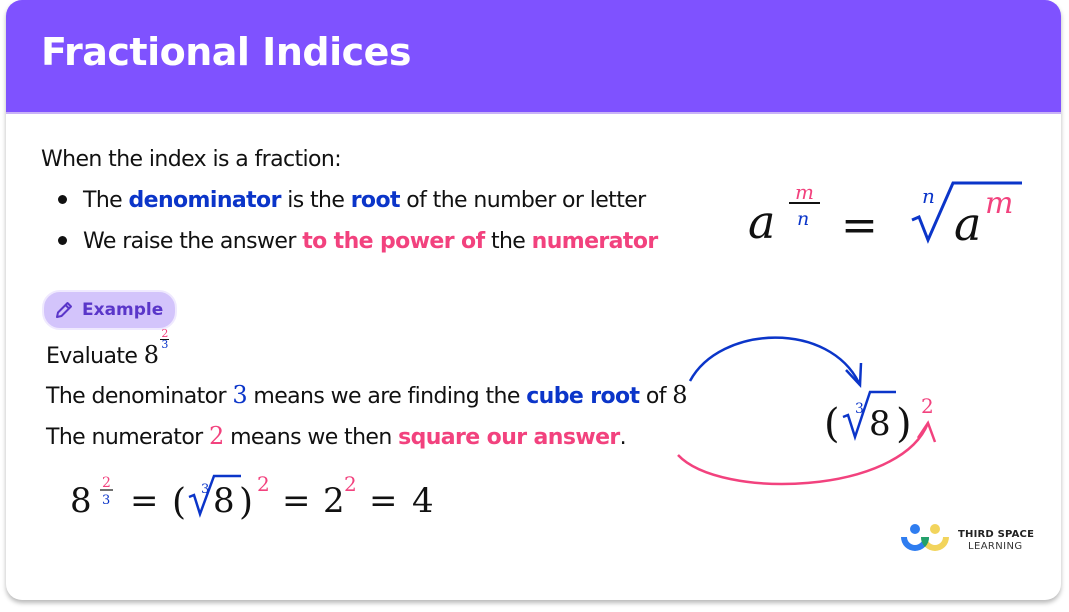 This screenshot has height=612, width=1069. Describe the element at coordinates (386, 396) in the screenshot. I see `text: means we are finding the` at that location.